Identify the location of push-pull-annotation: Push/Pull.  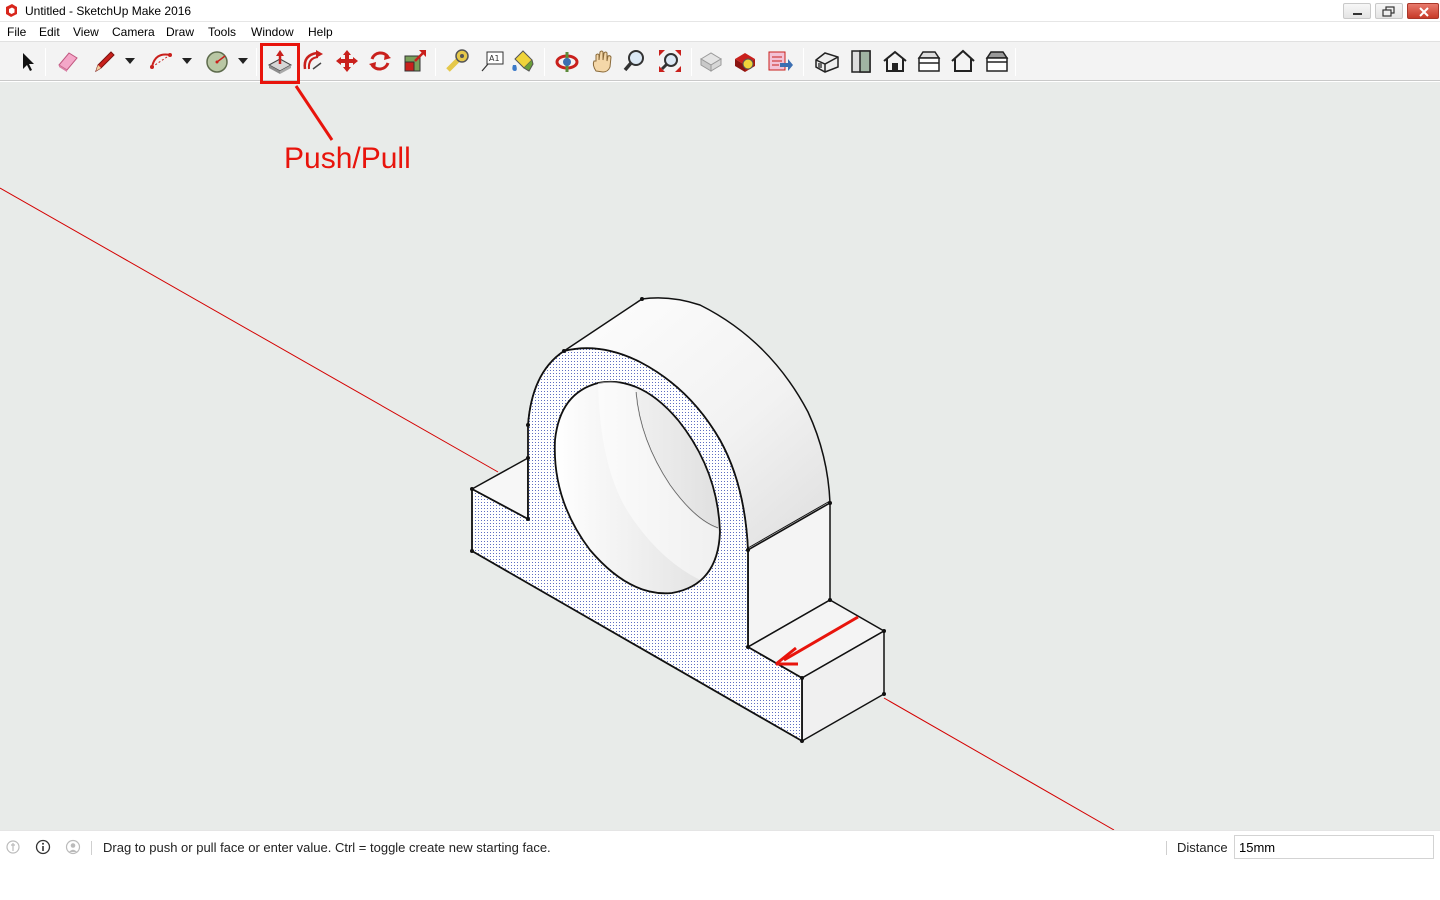
(347, 158).